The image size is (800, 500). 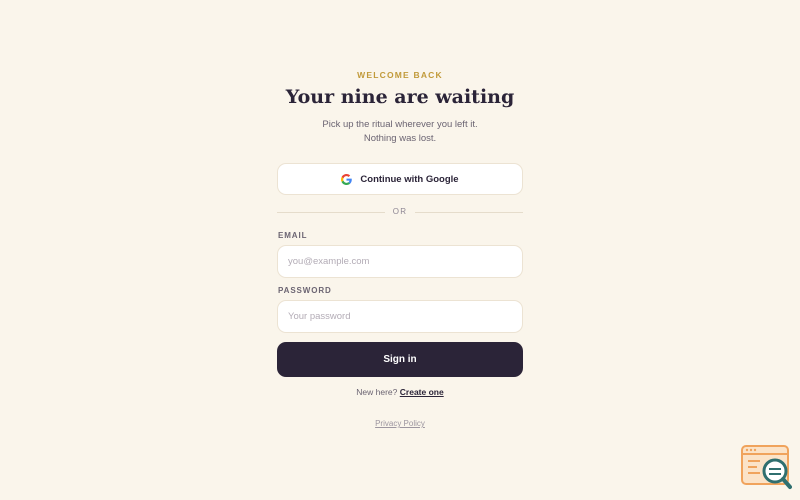 I want to click on continue-with-google-button: Continue with Google, so click(x=400, y=179).